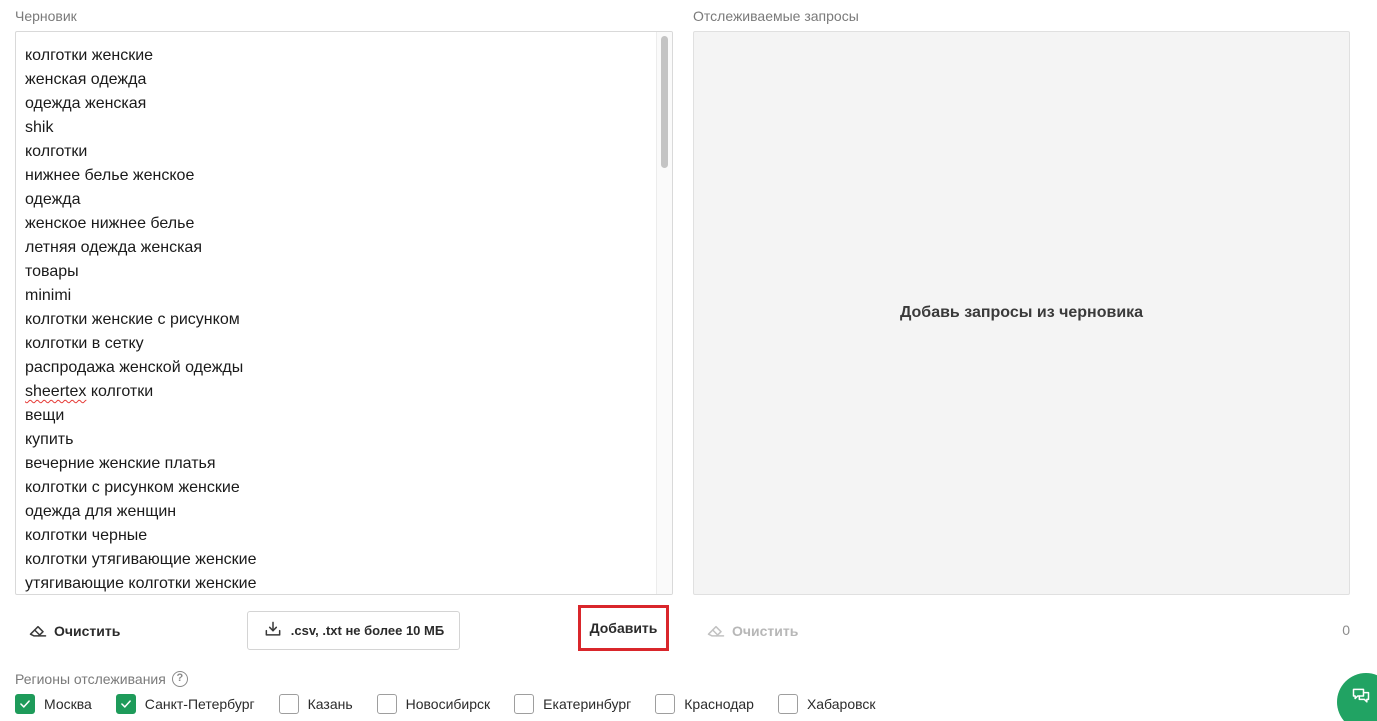 The image size is (1377, 721). Describe the element at coordinates (134, 367) in the screenshot. I see `draft-line: распродажа женской одежды` at that location.